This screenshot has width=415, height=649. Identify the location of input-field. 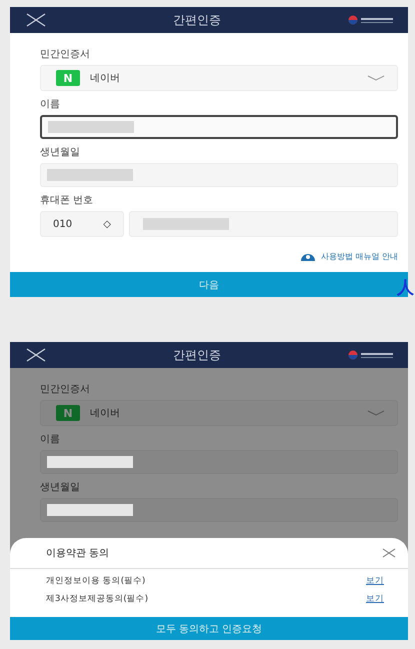
(219, 127).